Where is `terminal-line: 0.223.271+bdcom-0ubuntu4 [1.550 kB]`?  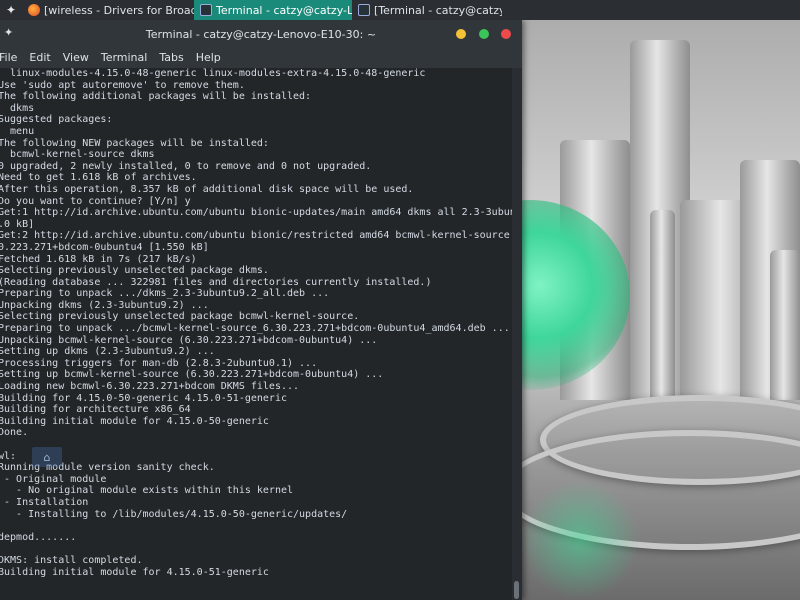 terminal-line: 0.223.271+bdcom-0ubuntu4 [1.550 kB] is located at coordinates (104, 247).